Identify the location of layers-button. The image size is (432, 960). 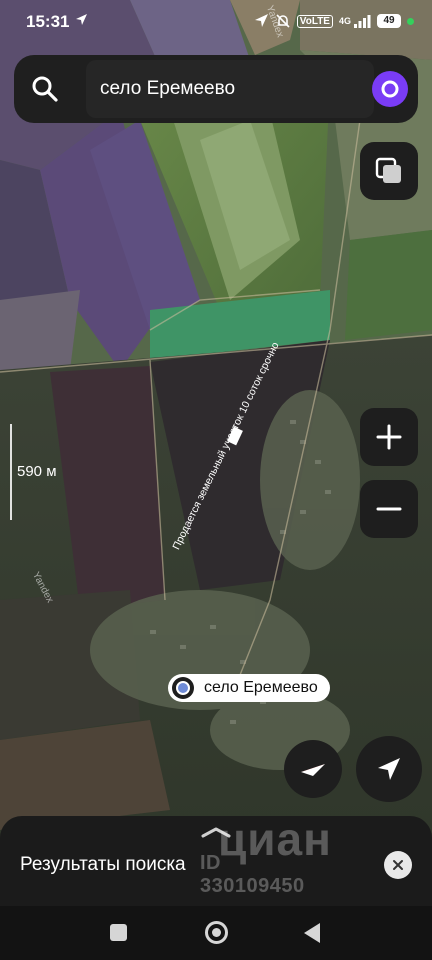
(389, 171).